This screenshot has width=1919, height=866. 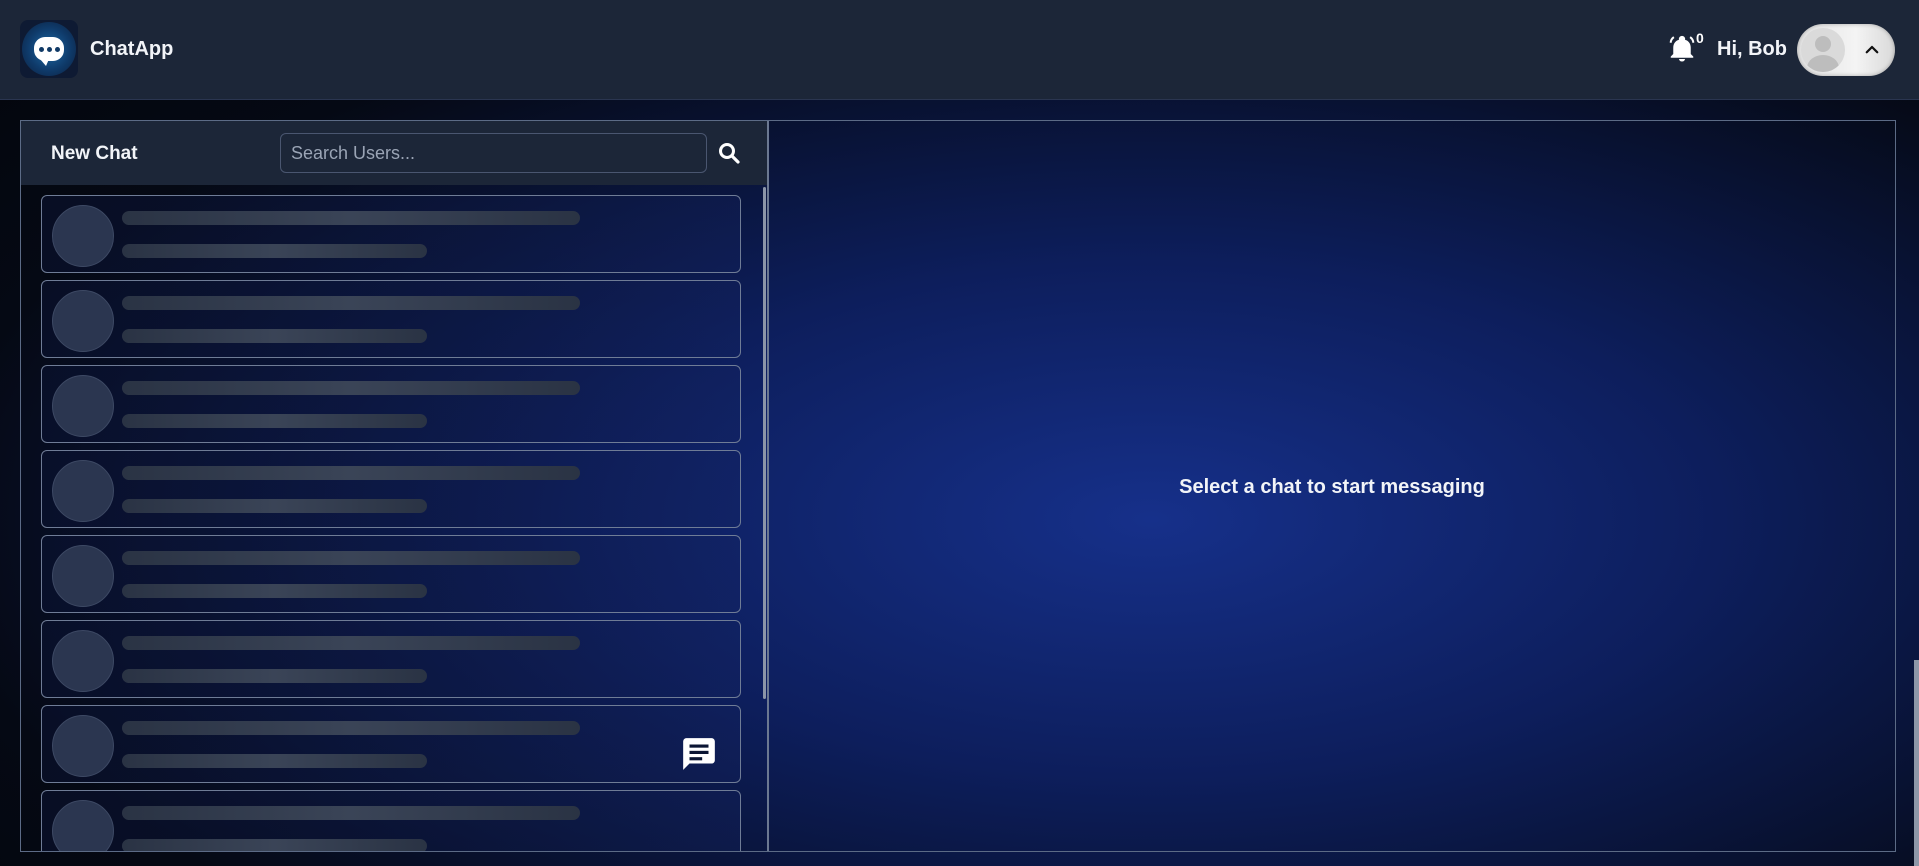 What do you see at coordinates (49, 49) in the screenshot?
I see `chat-bubble-logo-icon` at bounding box center [49, 49].